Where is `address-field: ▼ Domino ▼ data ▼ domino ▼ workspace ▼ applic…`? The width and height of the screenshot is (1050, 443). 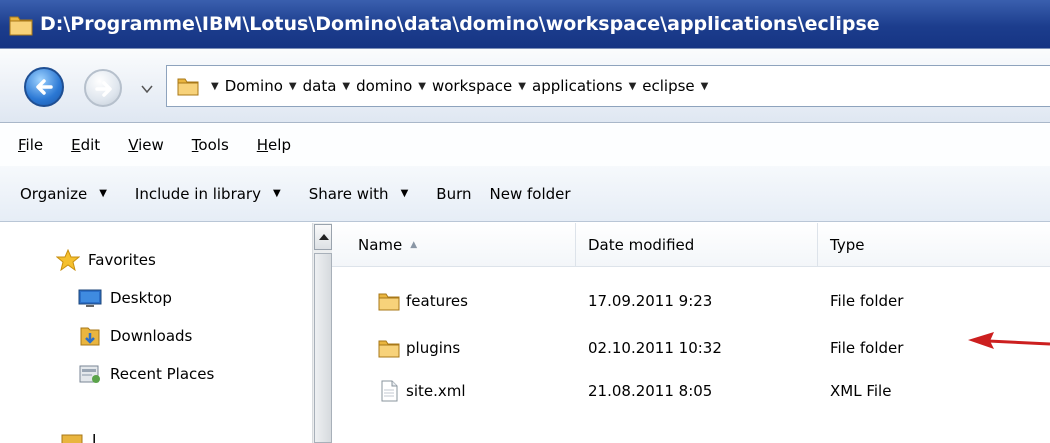
address-field: ▼ Domino ▼ data ▼ domino ▼ workspace ▼ applic… is located at coordinates (608, 86).